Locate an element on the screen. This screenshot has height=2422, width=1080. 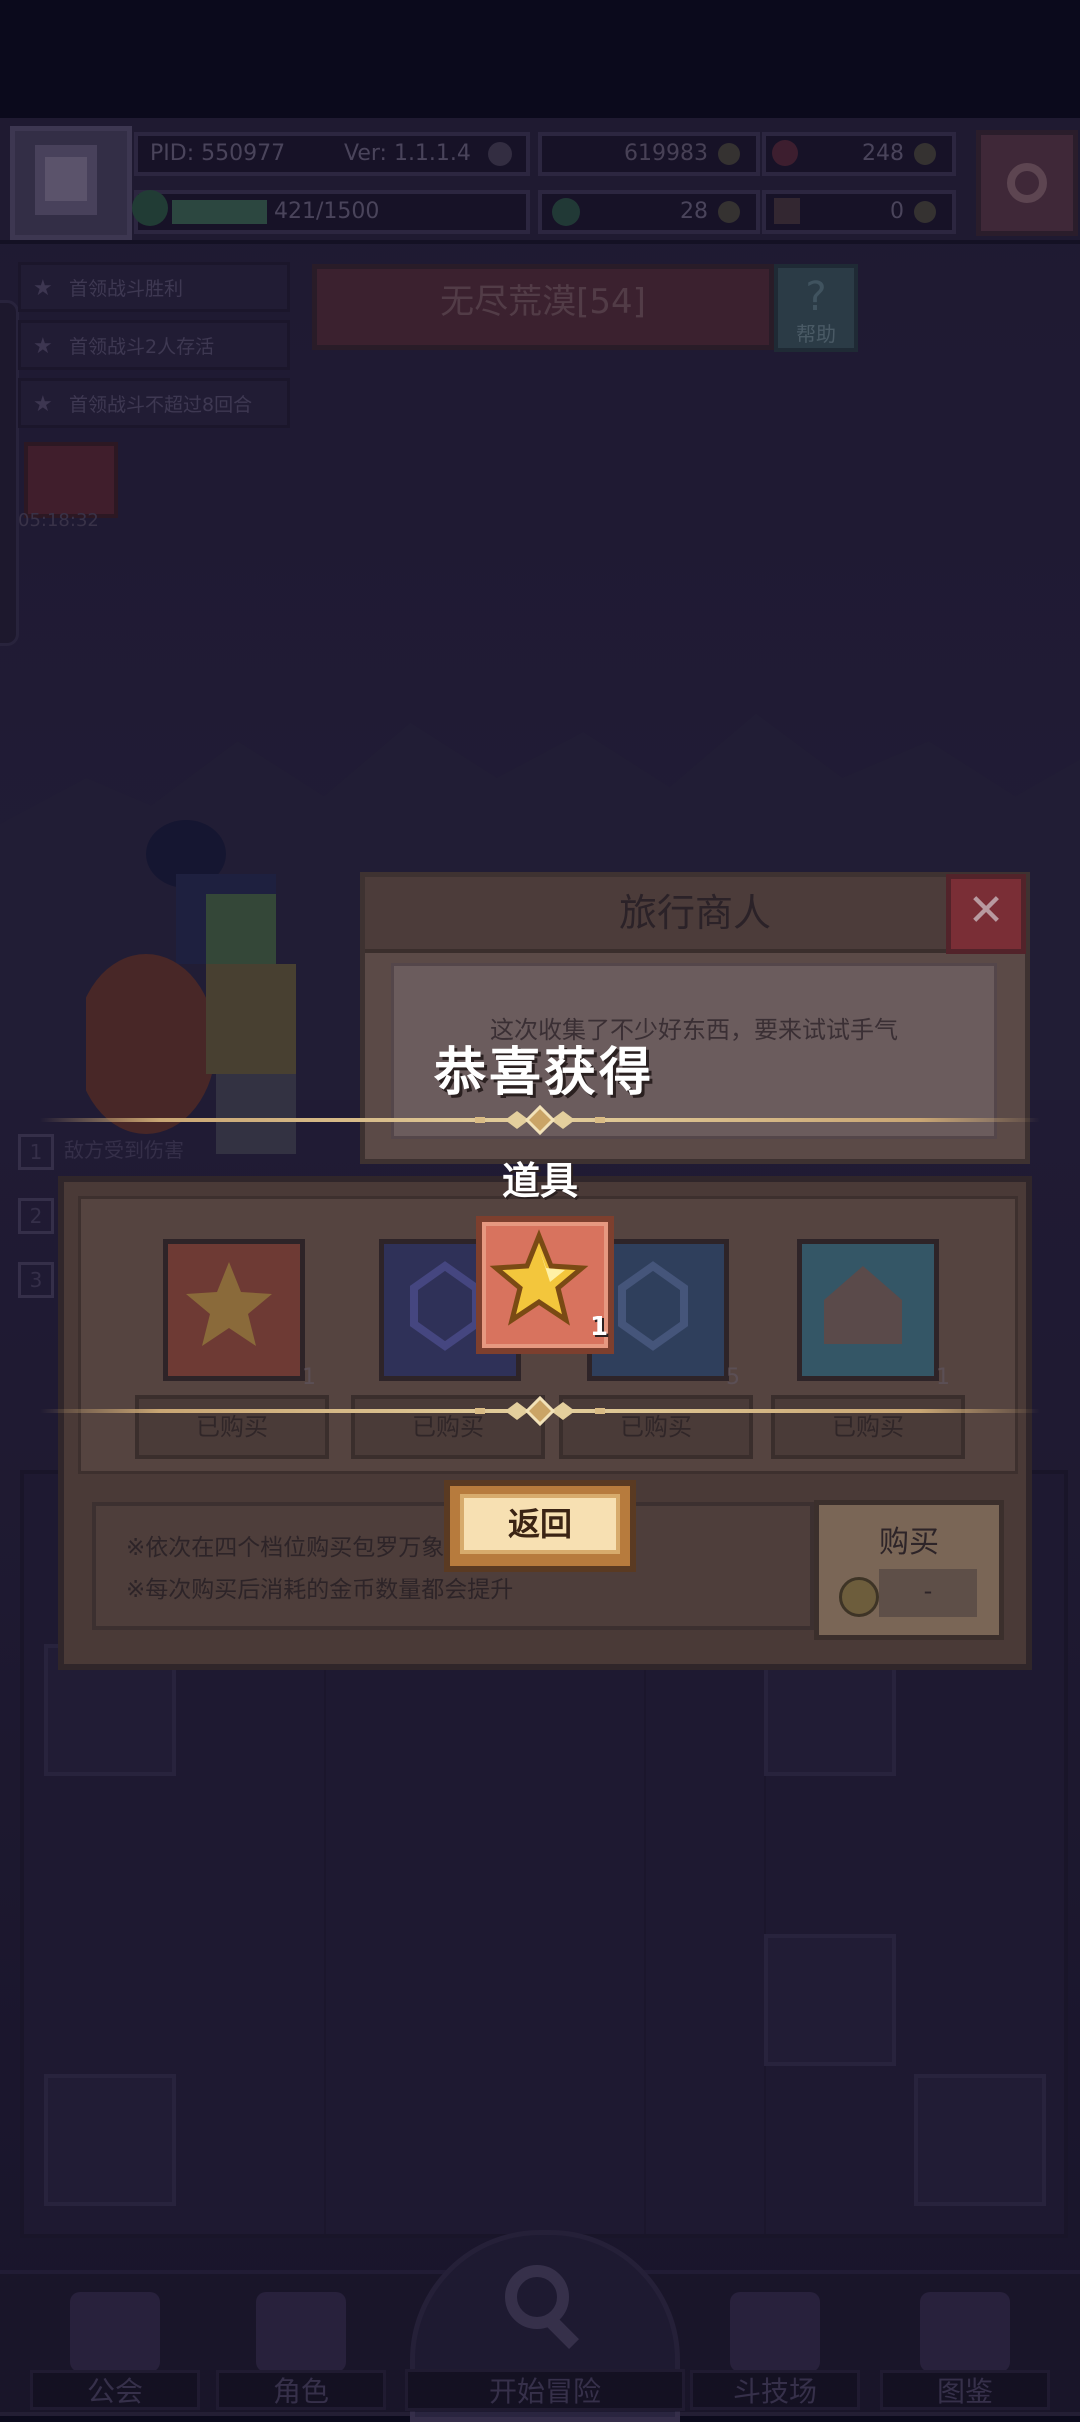
reward-item-count: 1 is located at coordinates (599, 1327).